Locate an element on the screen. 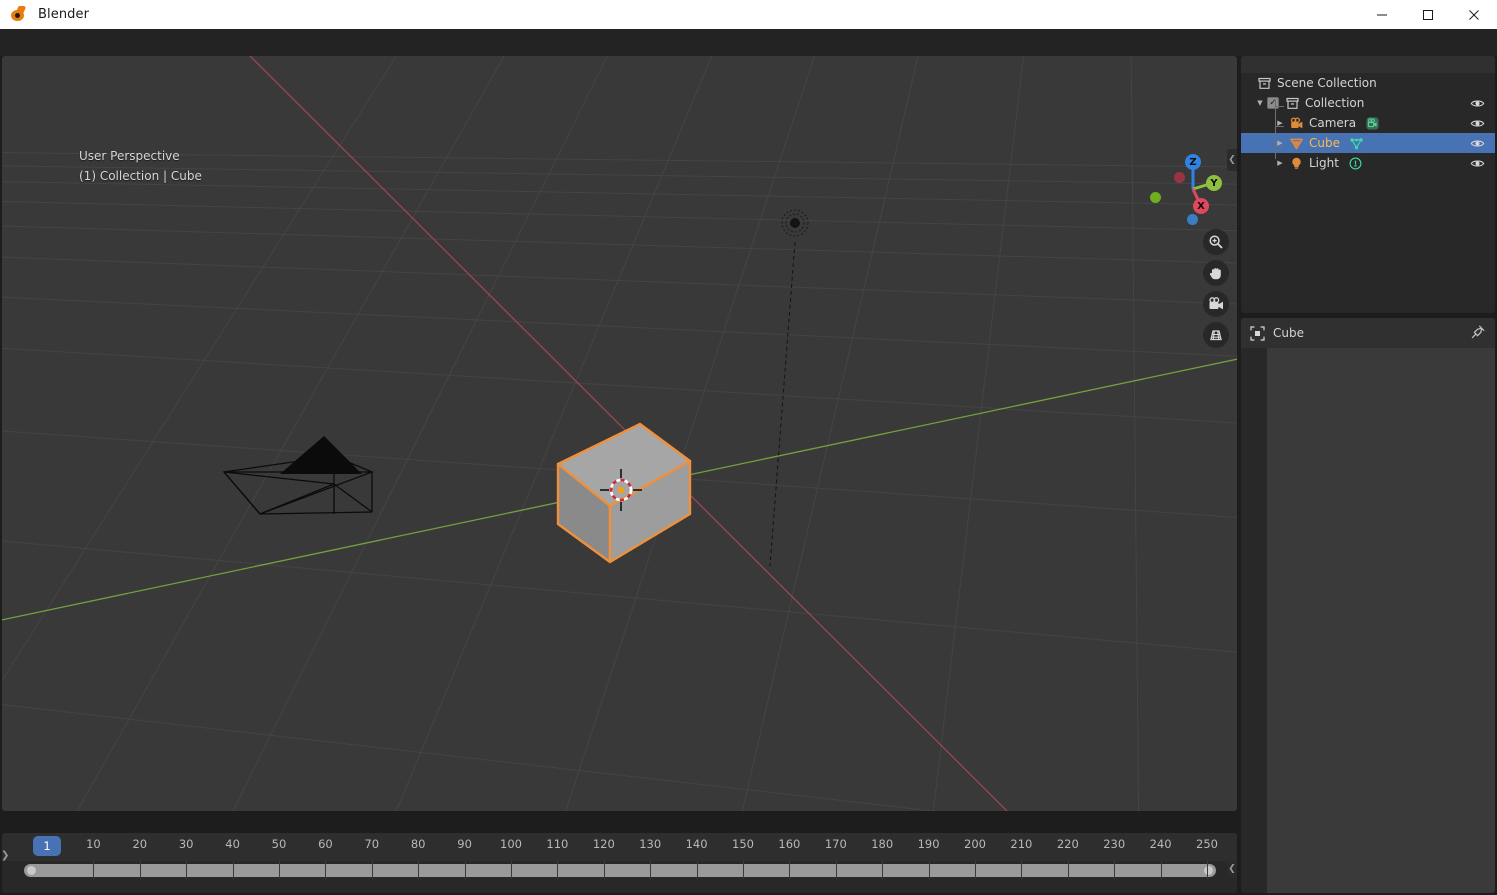 This screenshot has width=1497, height=895. timeline-tick: 240 is located at coordinates (1160, 844).